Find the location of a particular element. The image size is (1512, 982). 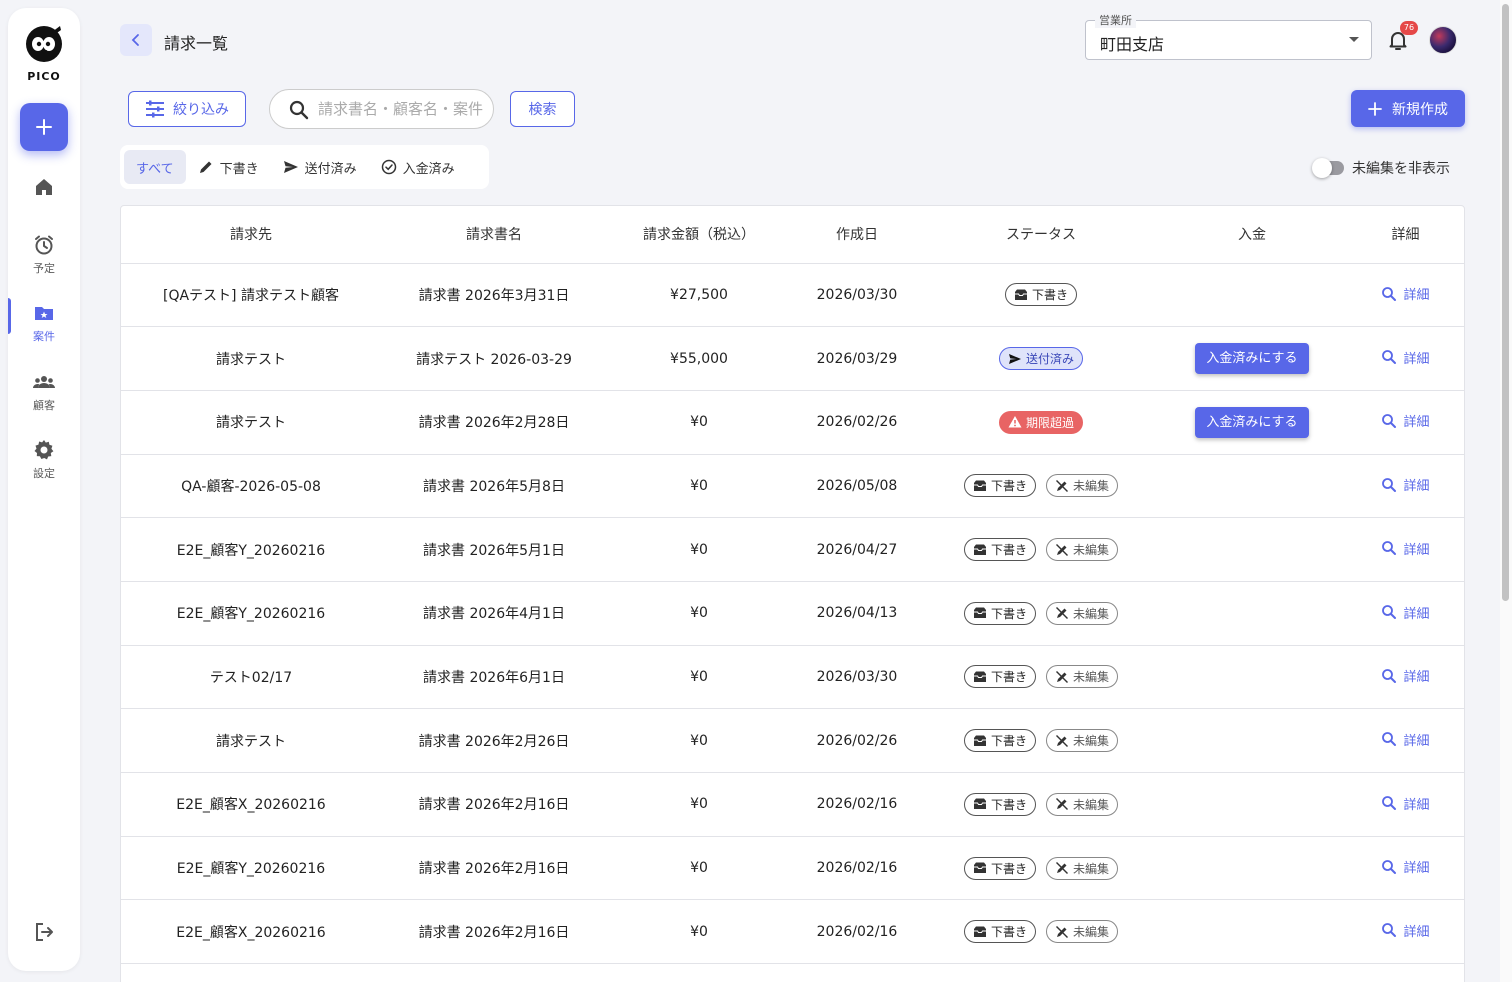

back-button is located at coordinates (136, 40).